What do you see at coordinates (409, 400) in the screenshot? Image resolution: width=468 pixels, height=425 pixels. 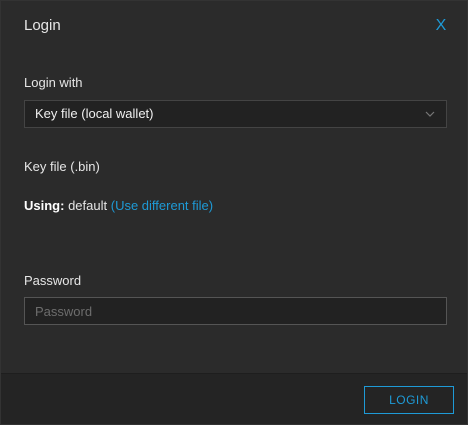 I see `login-button: LOGIN` at bounding box center [409, 400].